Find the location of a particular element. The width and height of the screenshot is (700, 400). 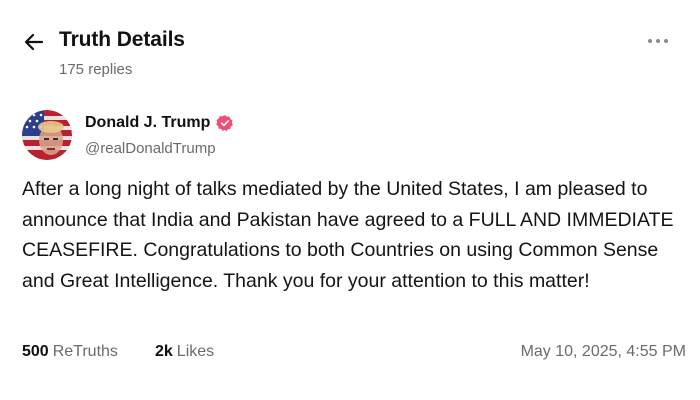

page-title: Truth Details is located at coordinates (122, 39).